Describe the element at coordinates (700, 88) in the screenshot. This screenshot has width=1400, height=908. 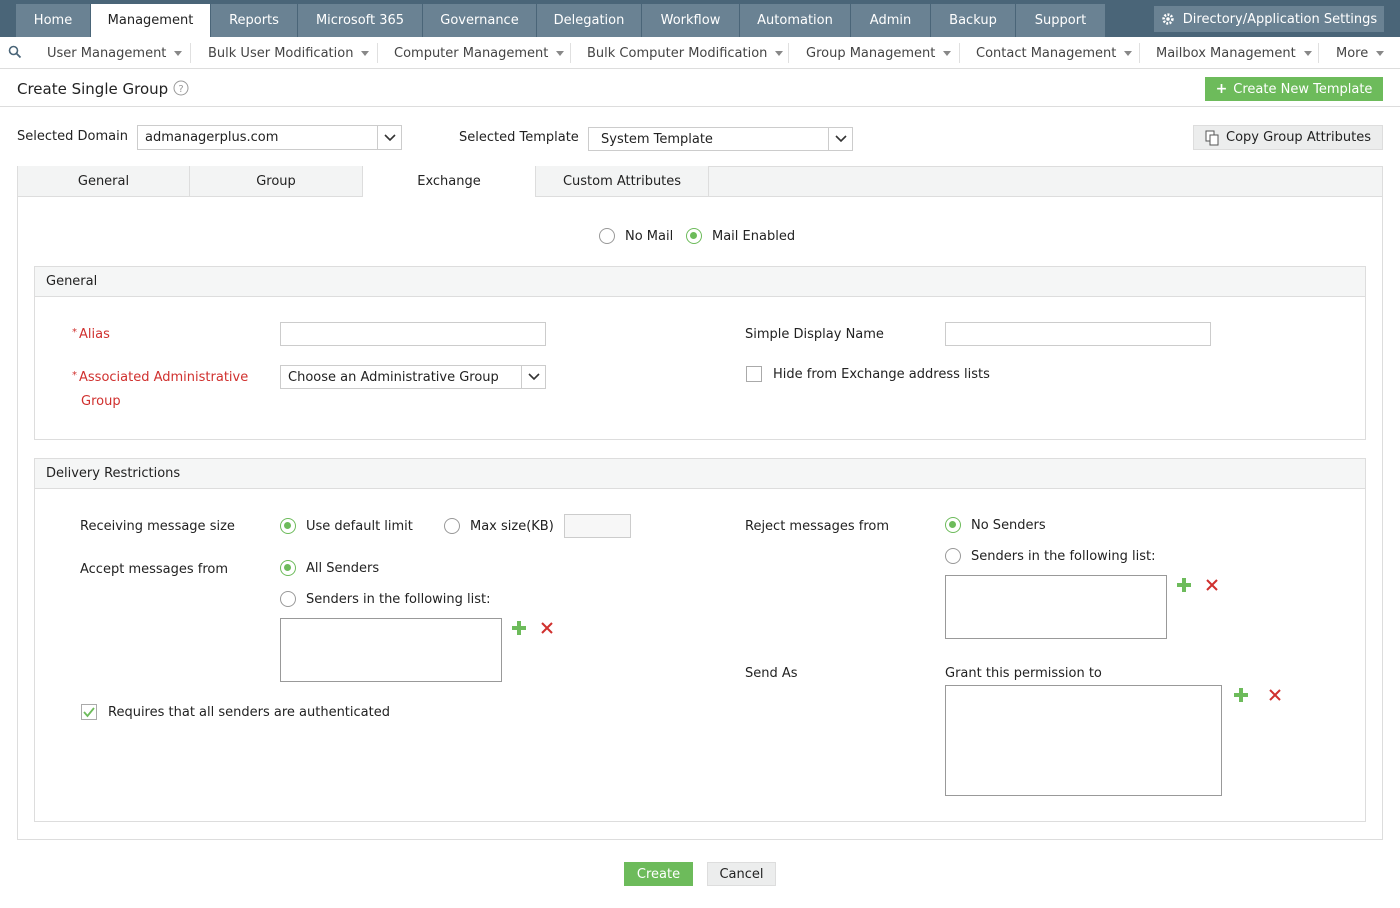
I see `page-header` at that location.